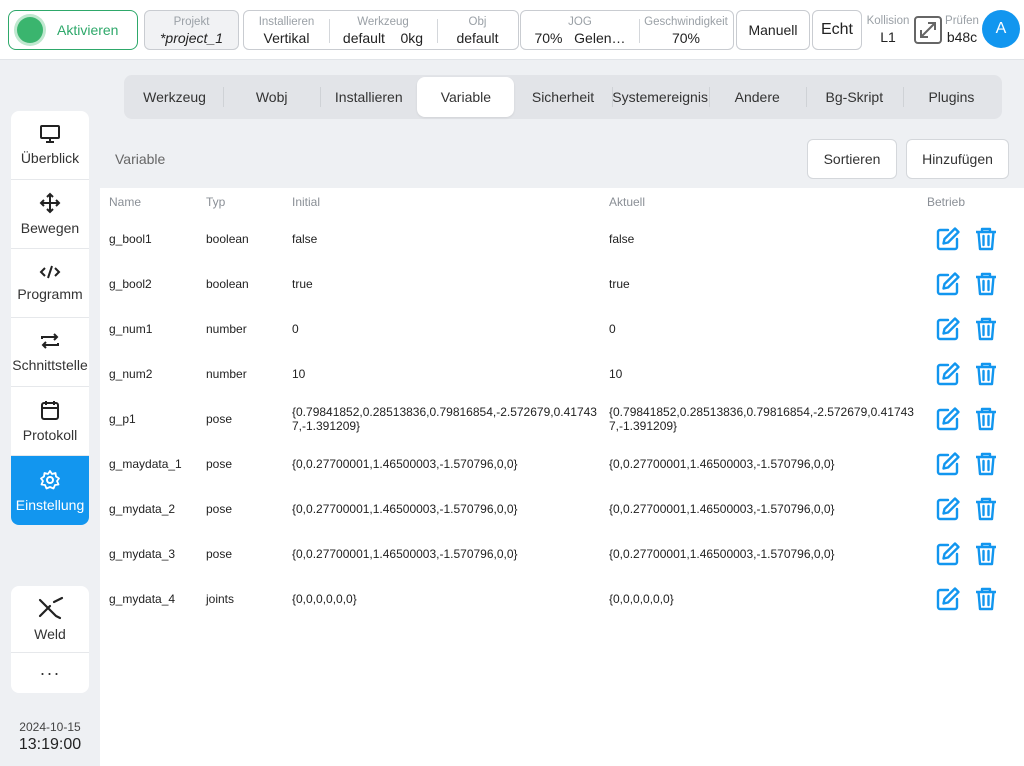  What do you see at coordinates (226, 328) in the screenshot?
I see `variable-type: number` at bounding box center [226, 328].